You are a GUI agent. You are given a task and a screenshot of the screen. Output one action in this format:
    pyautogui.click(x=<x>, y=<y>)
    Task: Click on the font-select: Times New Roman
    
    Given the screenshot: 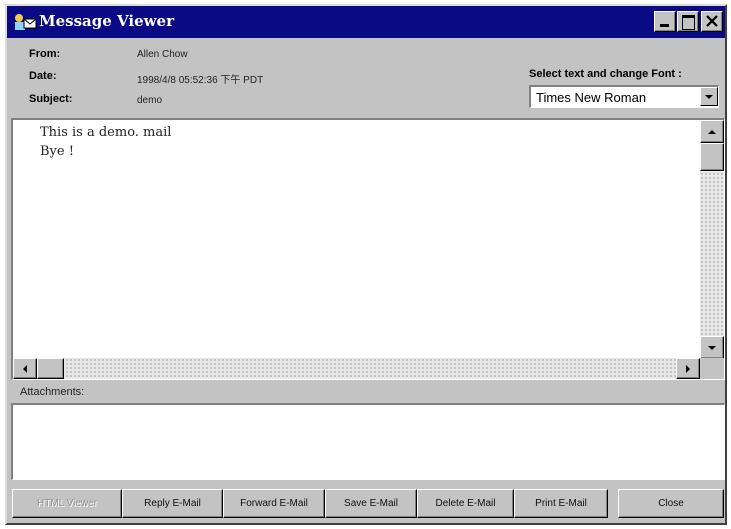 What is the action you would take?
    pyautogui.click(x=624, y=96)
    